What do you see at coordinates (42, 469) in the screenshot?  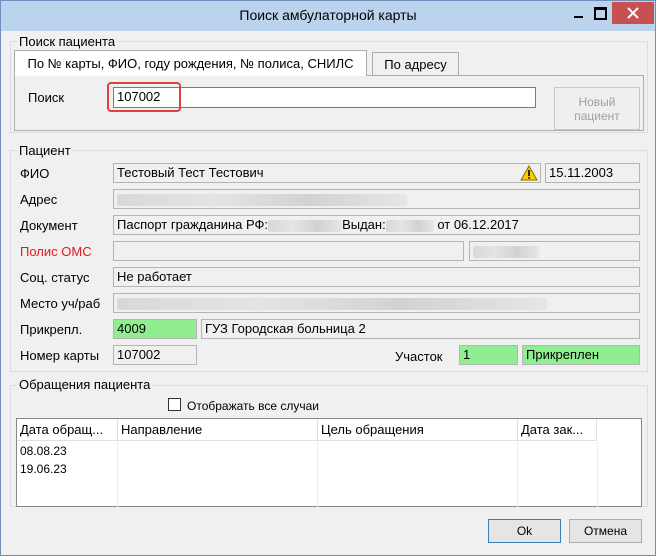 I see `table-row: 19.06.23` at bounding box center [42, 469].